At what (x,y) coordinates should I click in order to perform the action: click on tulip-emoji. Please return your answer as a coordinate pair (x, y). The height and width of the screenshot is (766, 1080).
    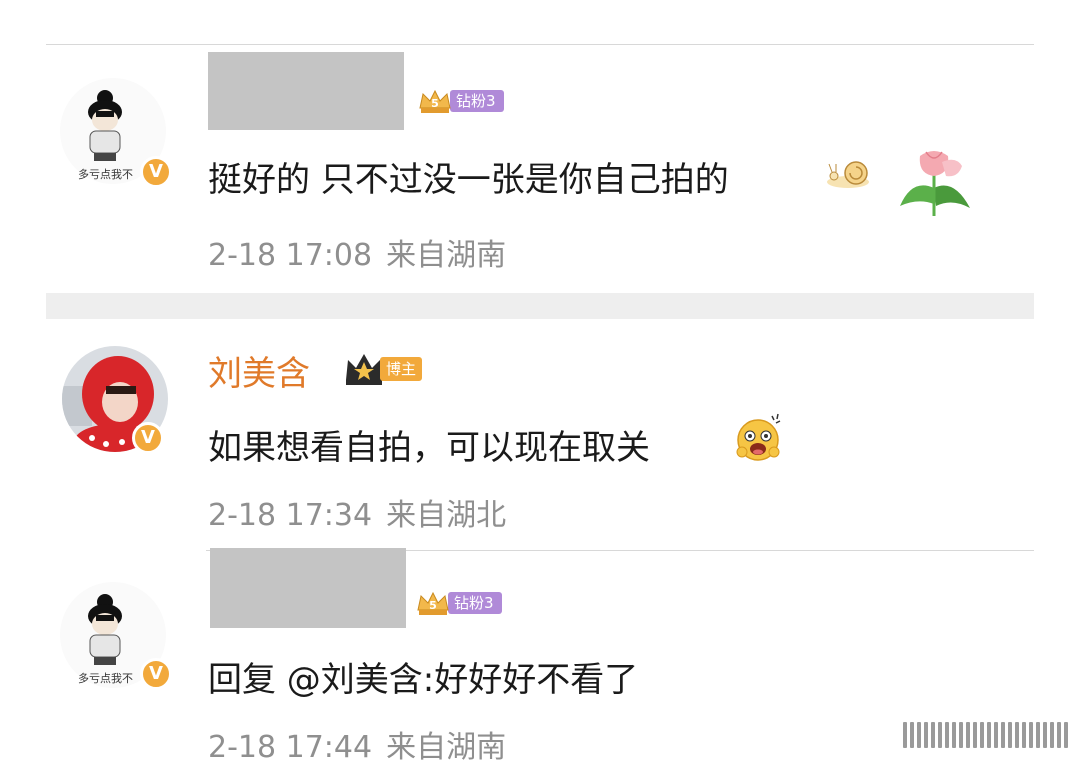
    Looking at the image, I should click on (934, 187).